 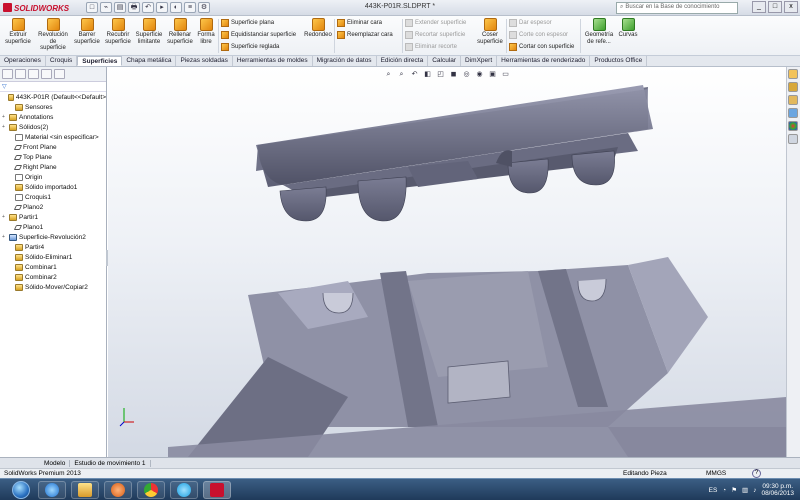 What do you see at coordinates (713, 490) in the screenshot?
I see `language-indicator: ES` at bounding box center [713, 490].